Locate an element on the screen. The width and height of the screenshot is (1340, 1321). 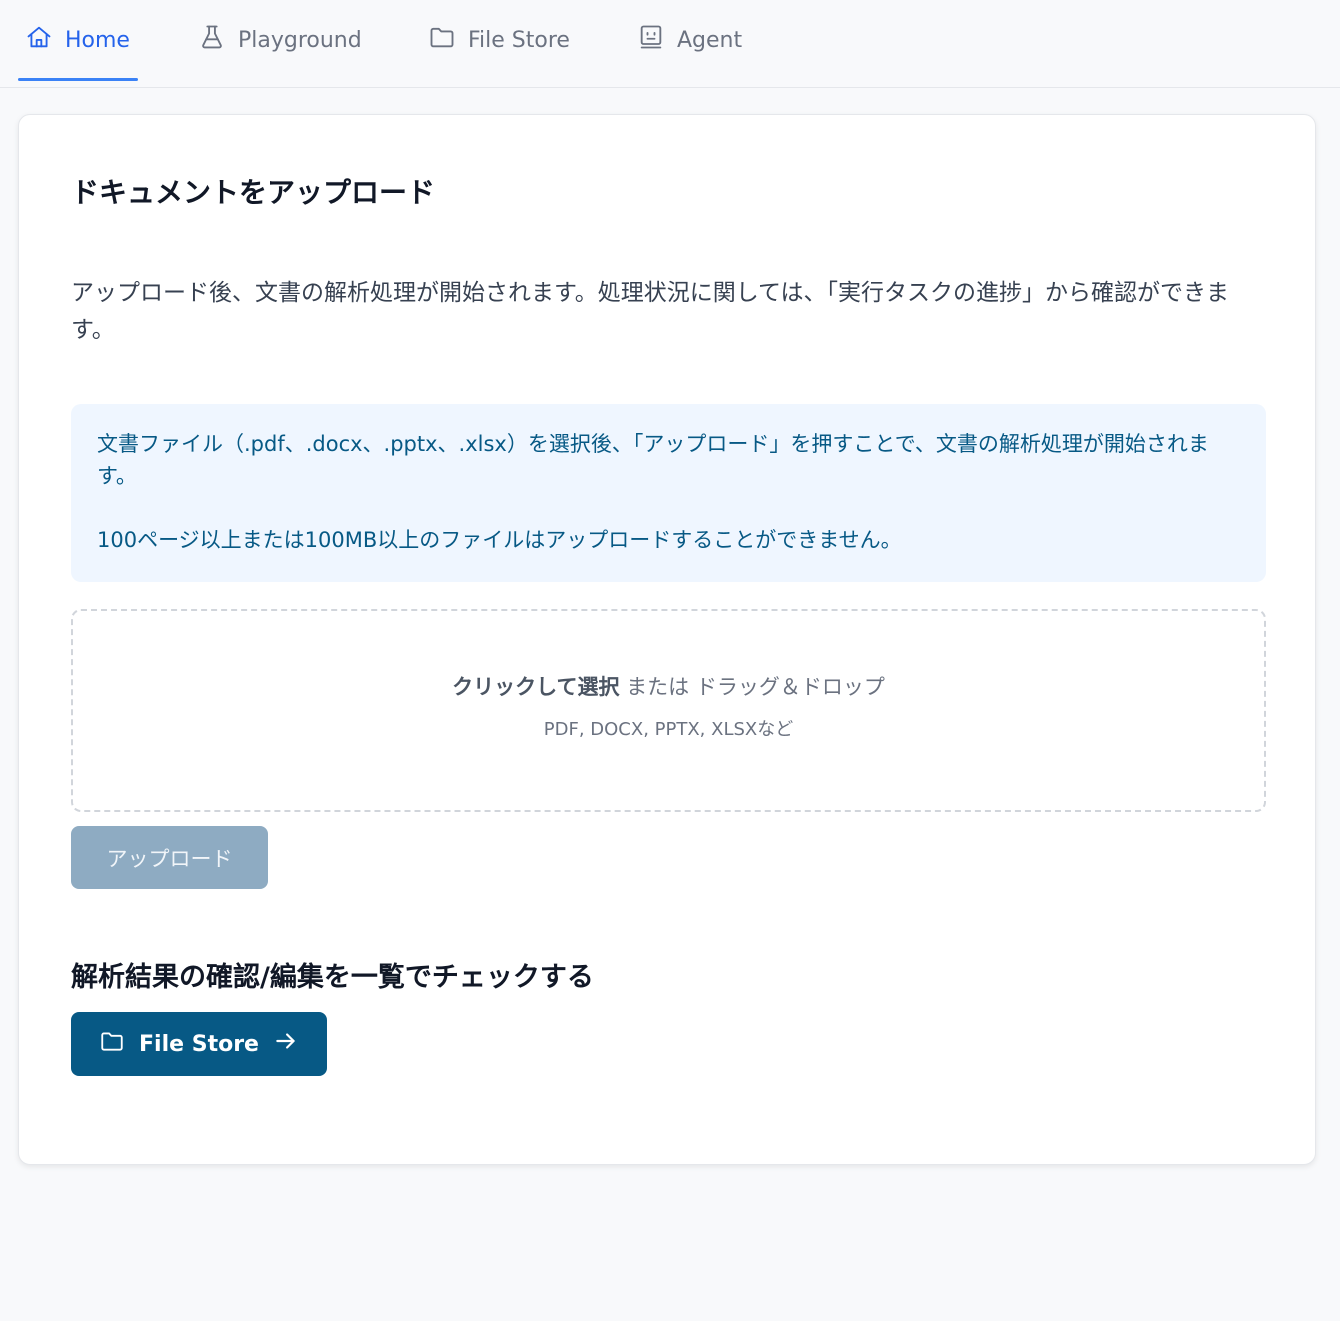
review-title: 解析結果の確認/編集を一覧でチェックする is located at coordinates (332, 977).